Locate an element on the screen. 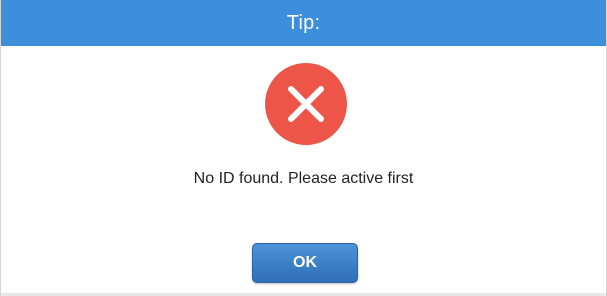  x-mark-icon is located at coordinates (306, 104).